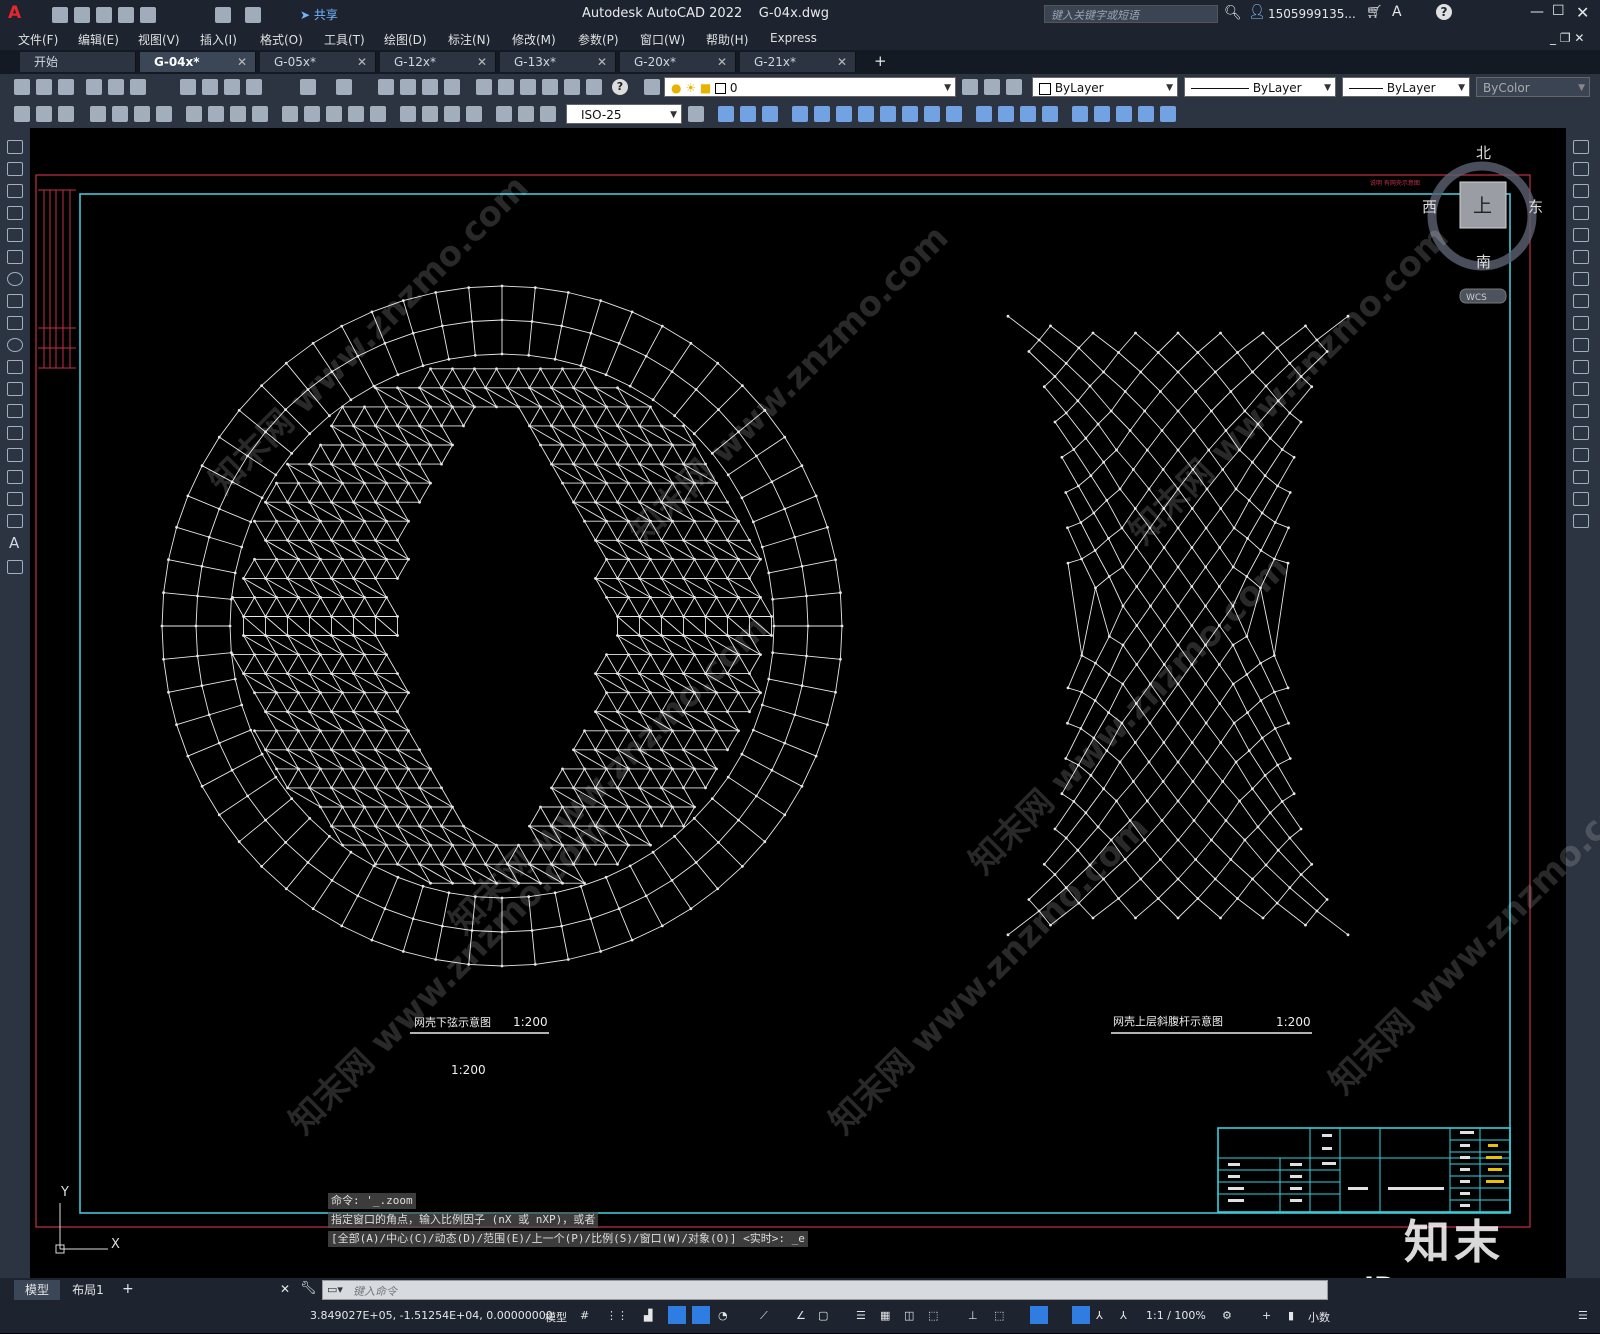  I want to click on make-current-layer-icon, so click(970, 87).